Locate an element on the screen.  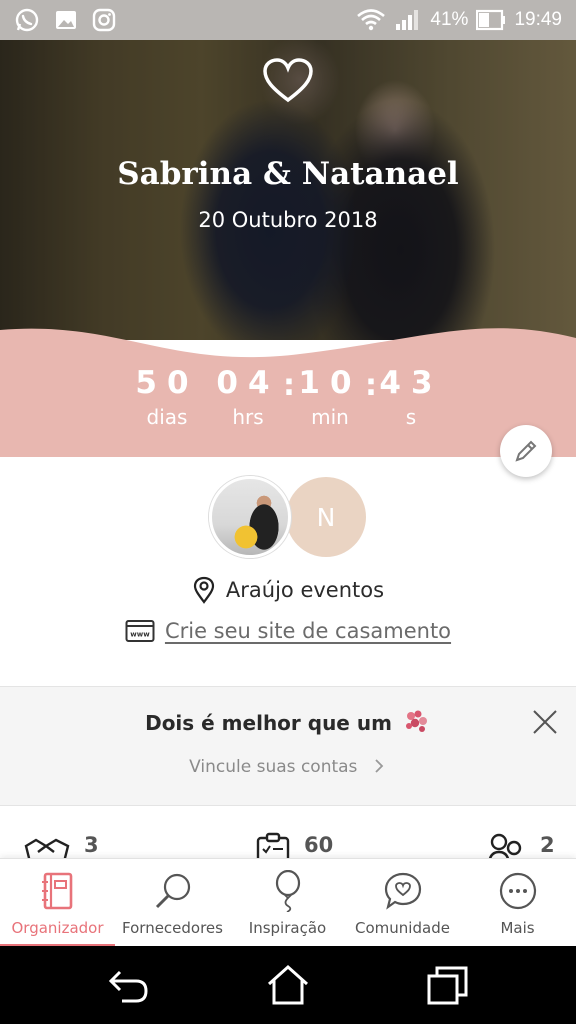
vendor-location: Araújo eventos is located at coordinates (288, 590).